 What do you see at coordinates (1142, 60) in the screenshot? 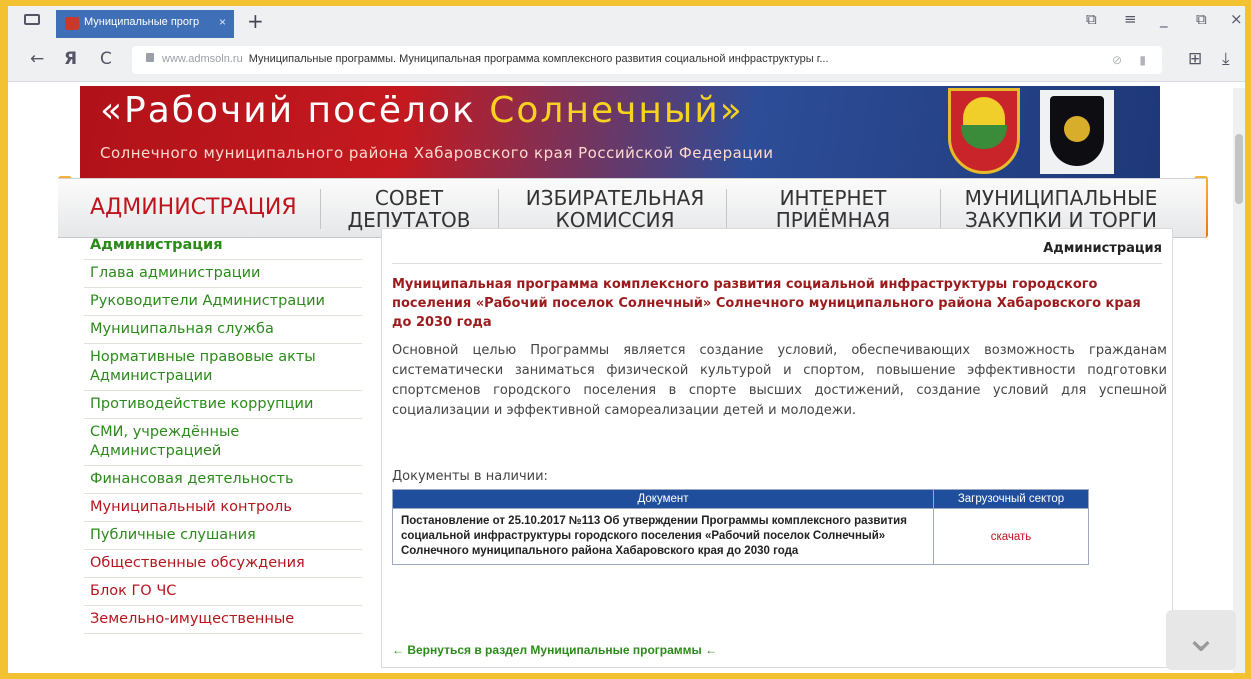
I see `bookmark-icon: ▮` at bounding box center [1142, 60].